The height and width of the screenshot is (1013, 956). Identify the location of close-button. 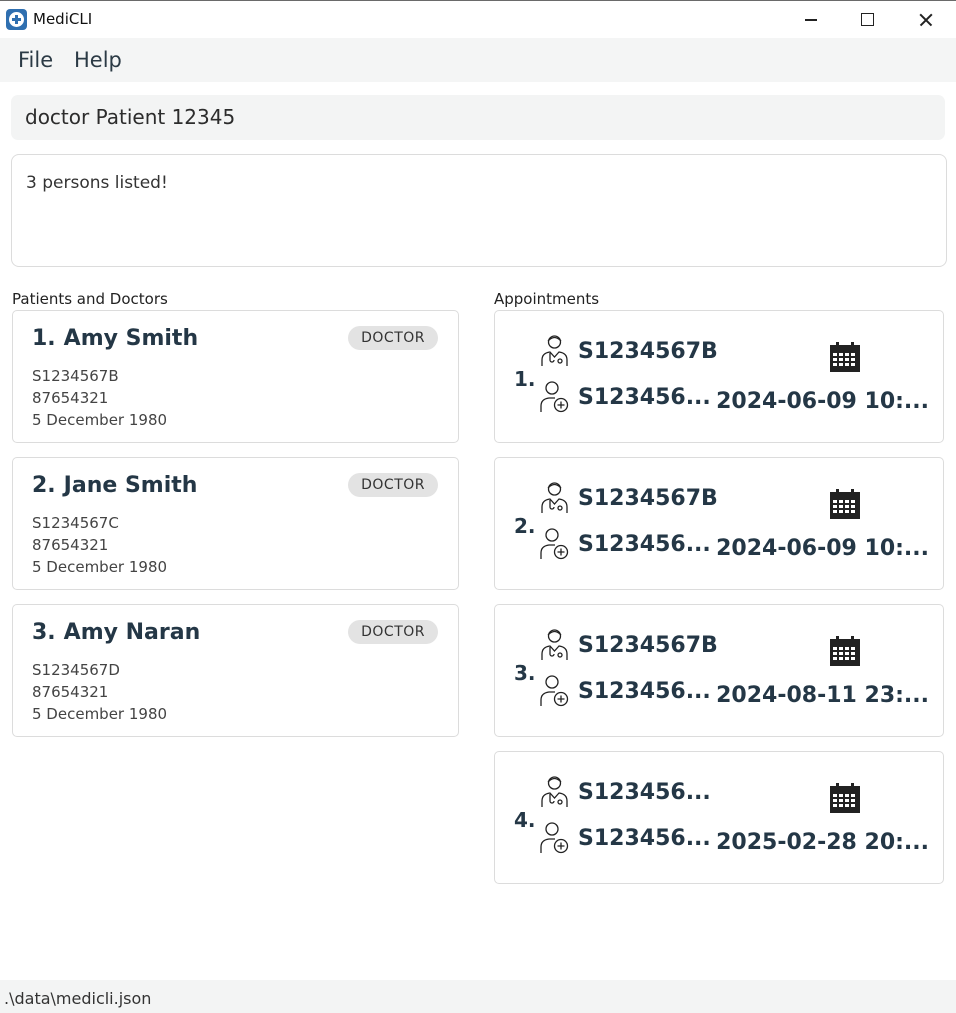
(925, 20).